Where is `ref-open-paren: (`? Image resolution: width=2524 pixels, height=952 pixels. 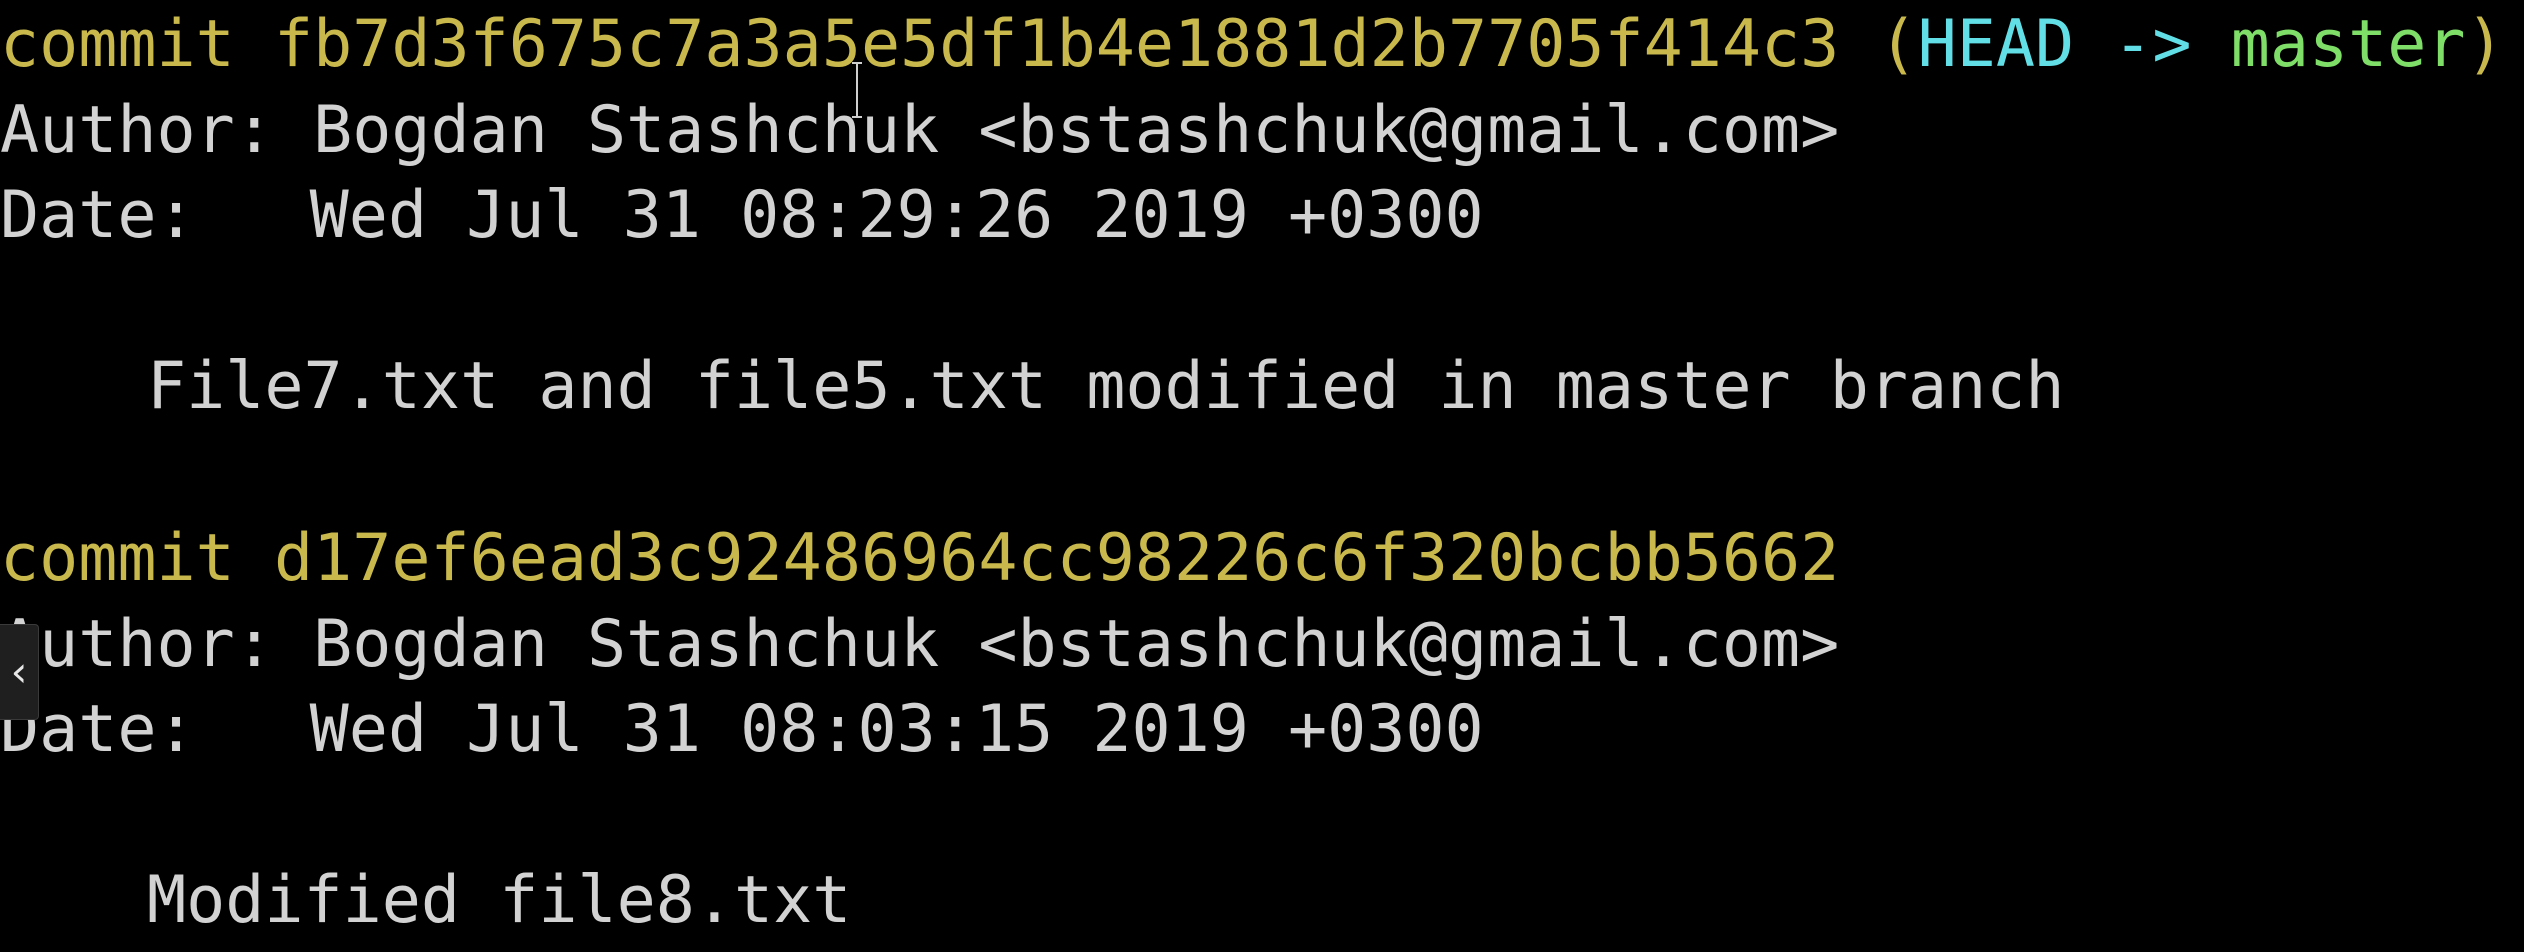
ref-open-paren: ( is located at coordinates (1898, 44).